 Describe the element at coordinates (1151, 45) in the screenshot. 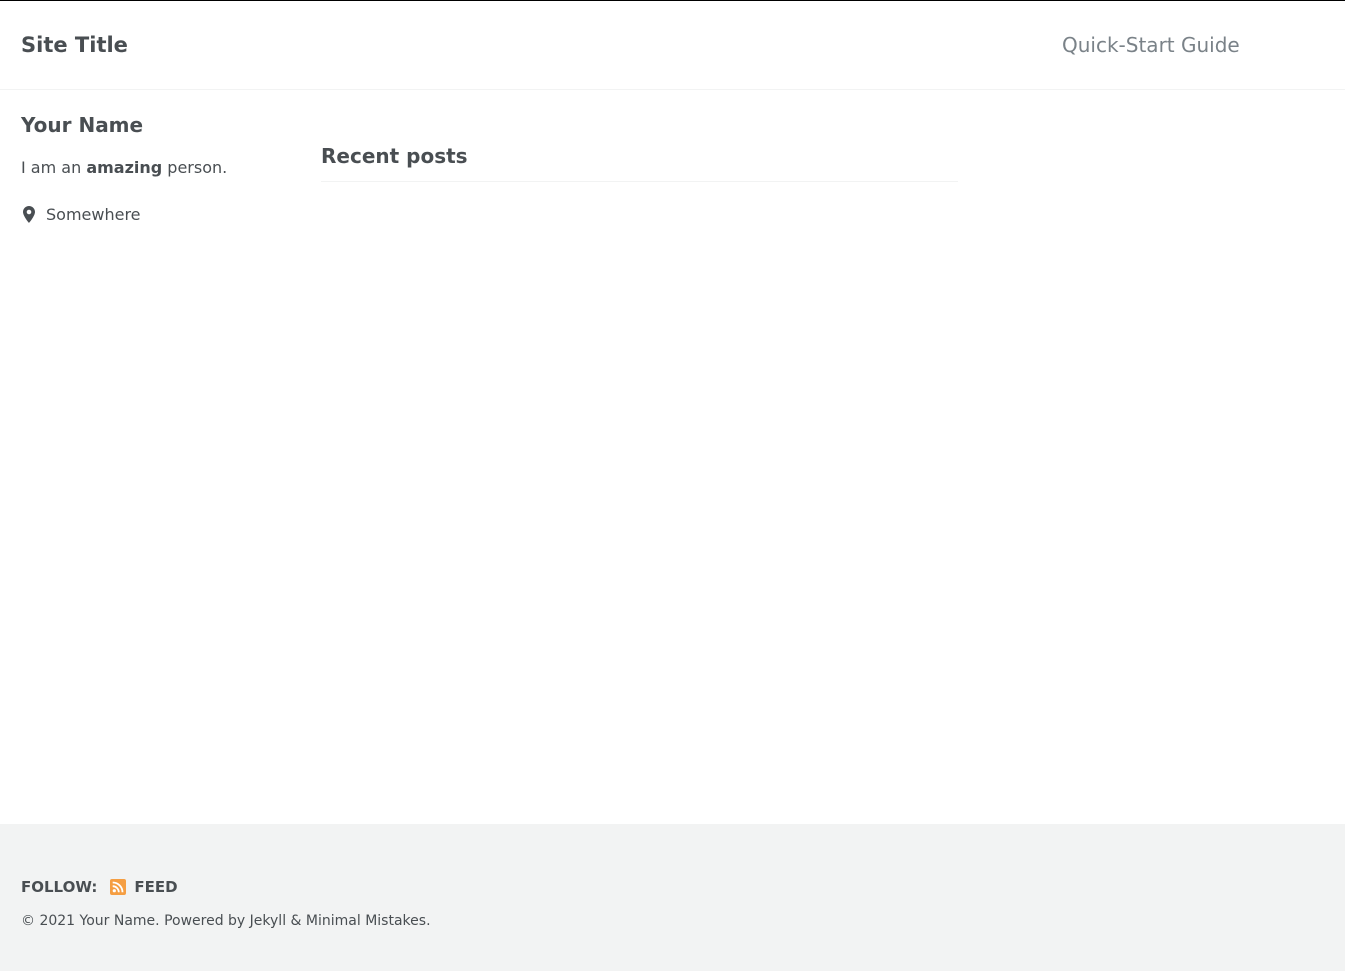

I see `nav-item-quick-start-guide: Quick-Start Guide` at that location.